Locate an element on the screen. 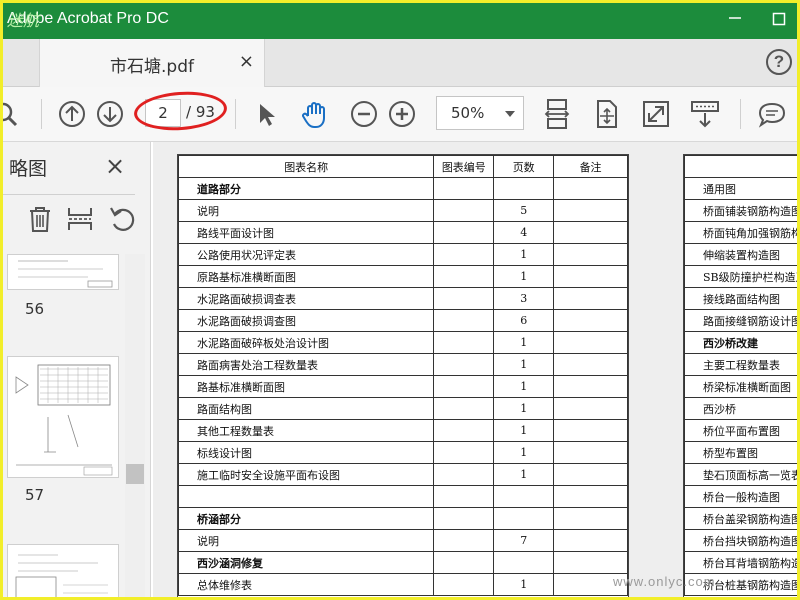 The image size is (800, 600). table-row: 桥台一般构造图 is located at coordinates (740, 496).